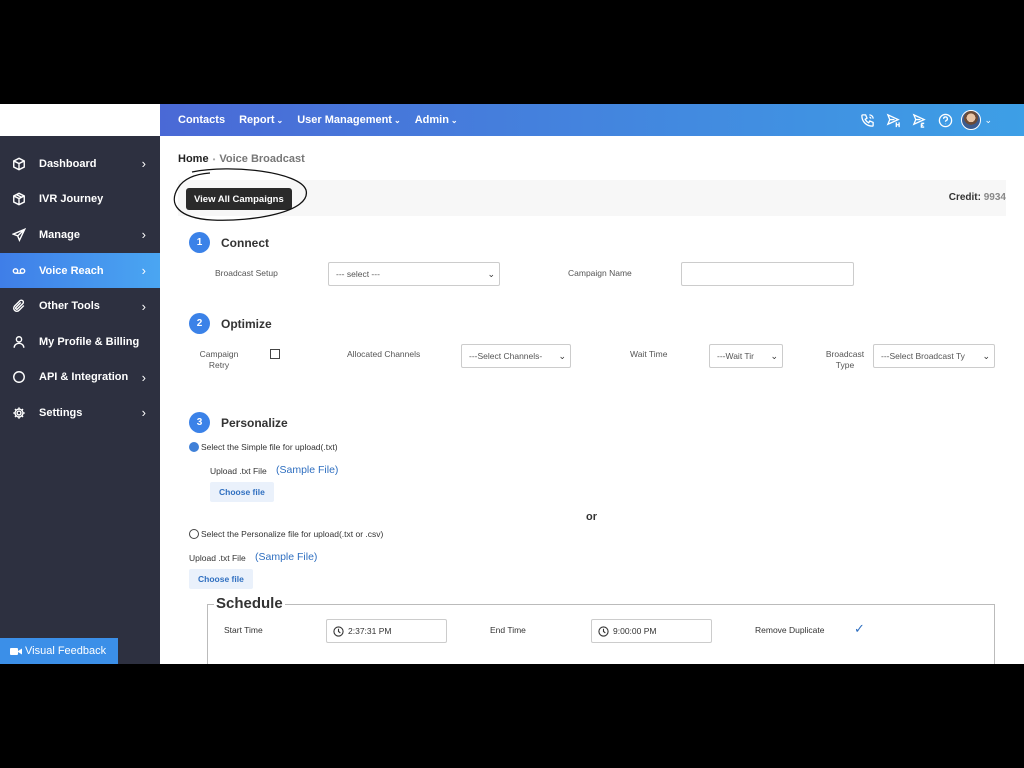  What do you see at coordinates (71, 199) in the screenshot?
I see `sidebar-item-label: IVR Journey` at bounding box center [71, 199].